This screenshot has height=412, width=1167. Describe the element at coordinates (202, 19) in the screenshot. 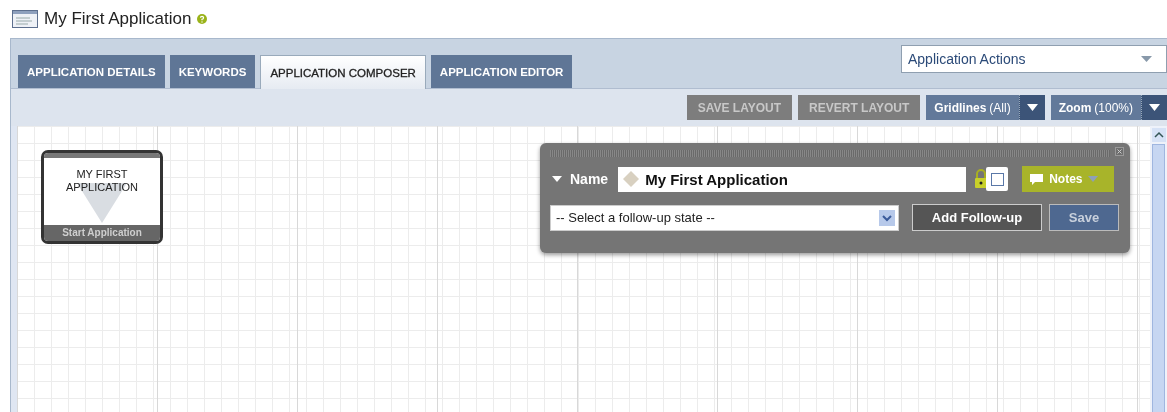

I see `help-icon` at that location.